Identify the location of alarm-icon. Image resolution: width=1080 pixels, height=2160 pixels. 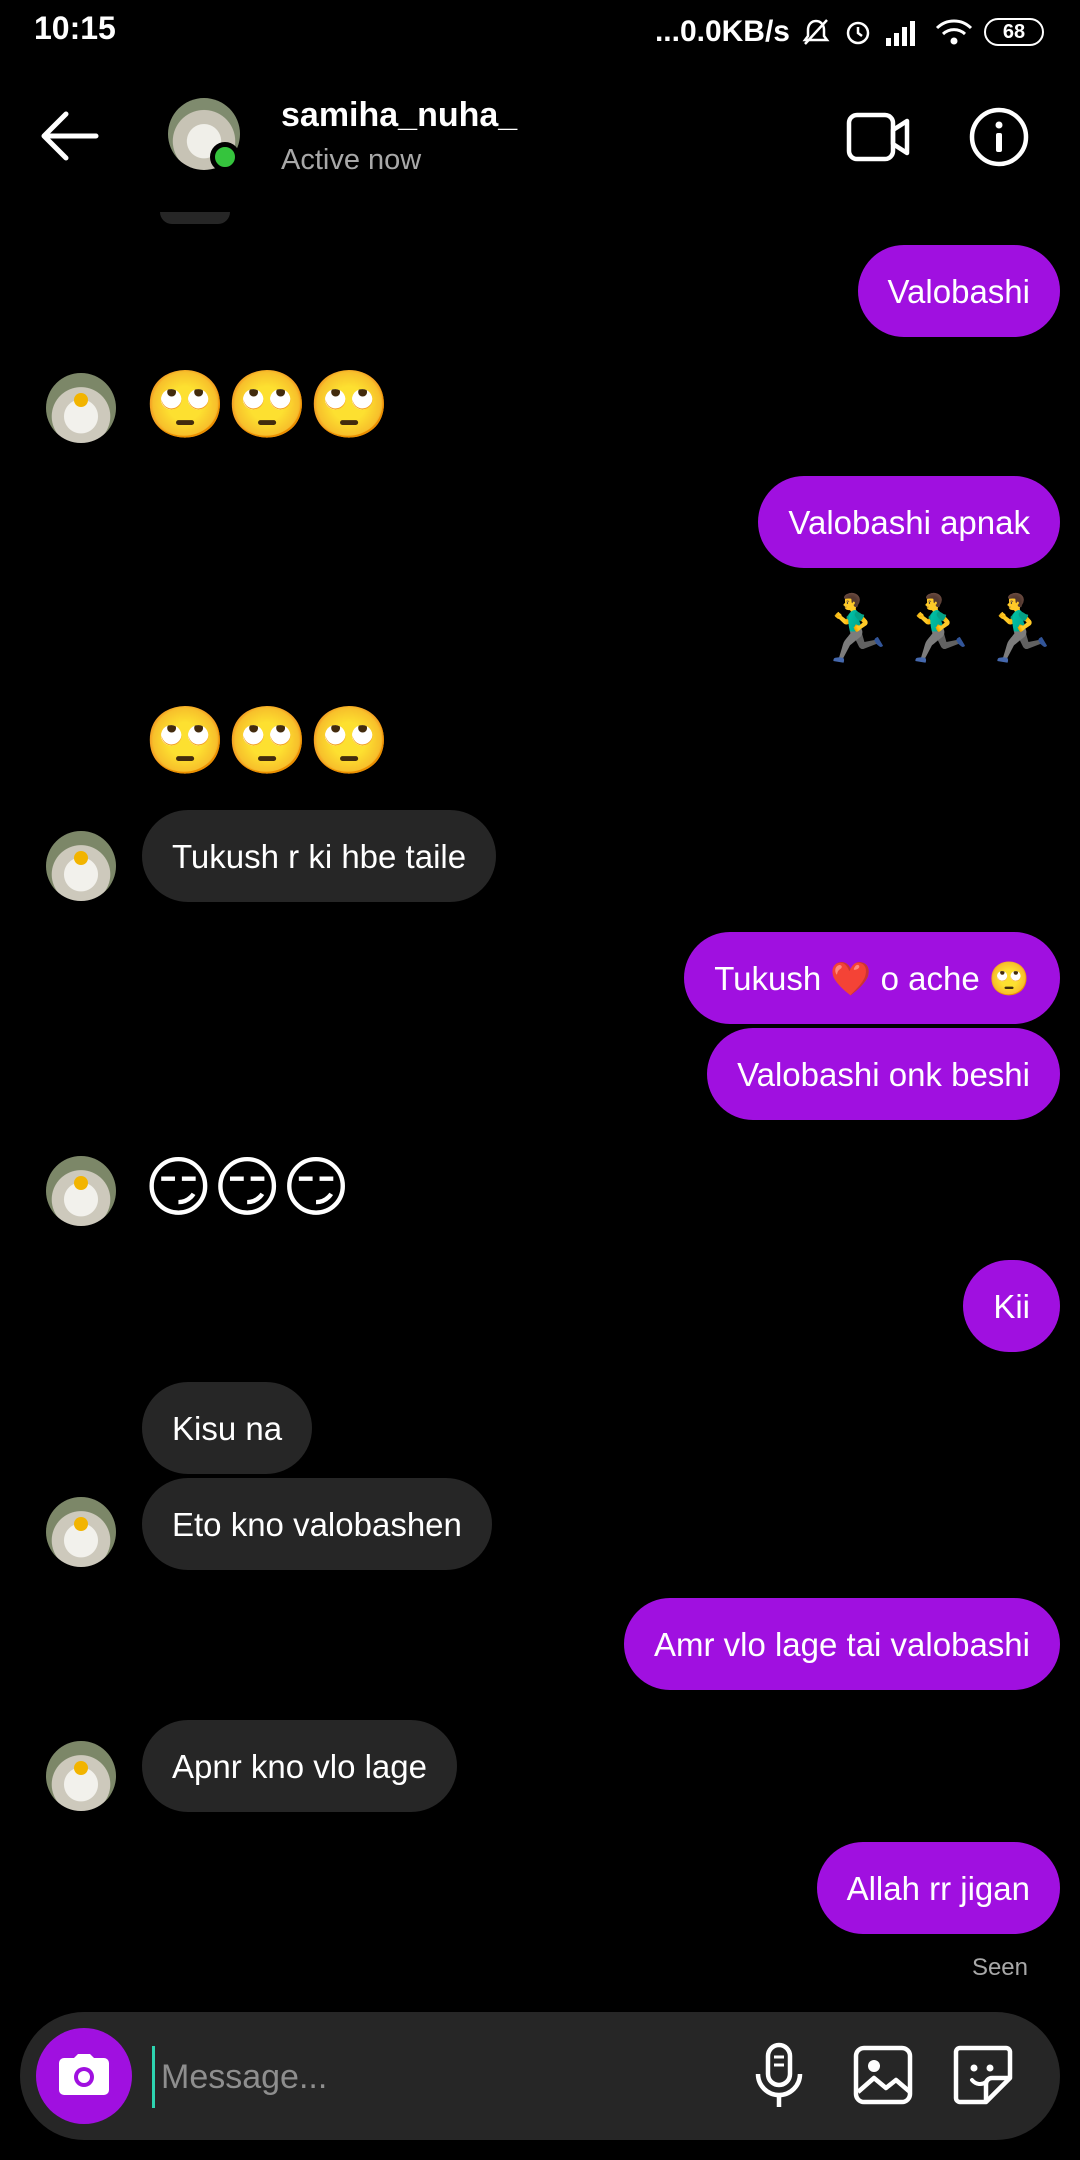
(858, 33).